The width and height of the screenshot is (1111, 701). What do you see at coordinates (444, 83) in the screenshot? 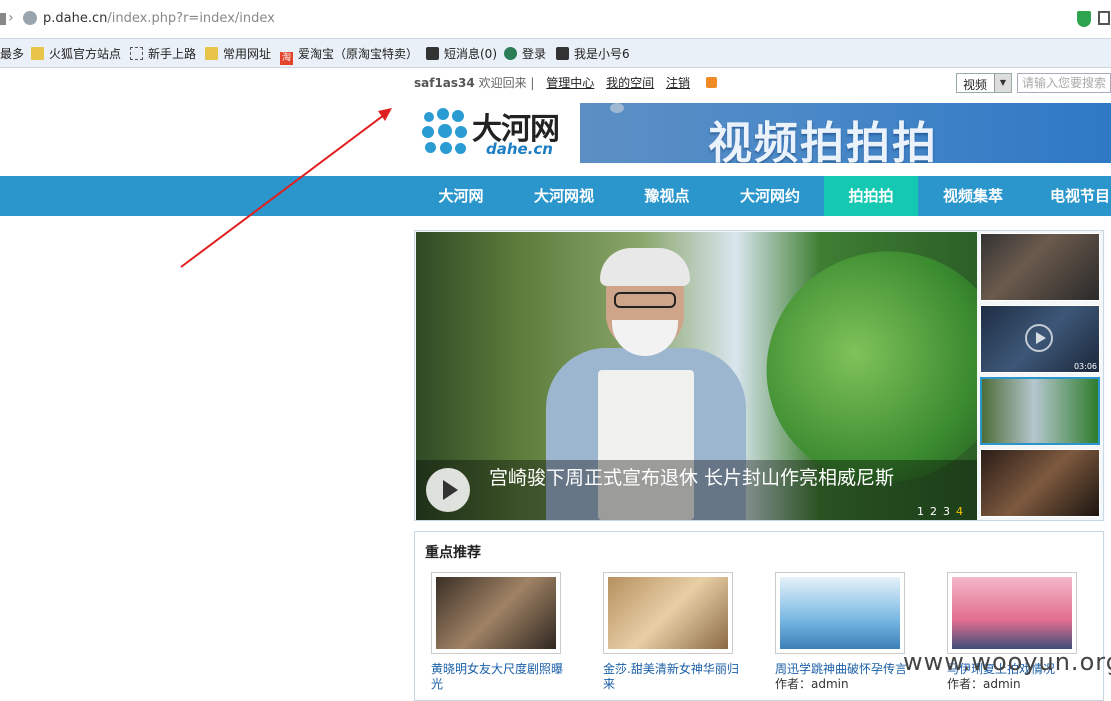
I see `username: saf1as34` at bounding box center [444, 83].